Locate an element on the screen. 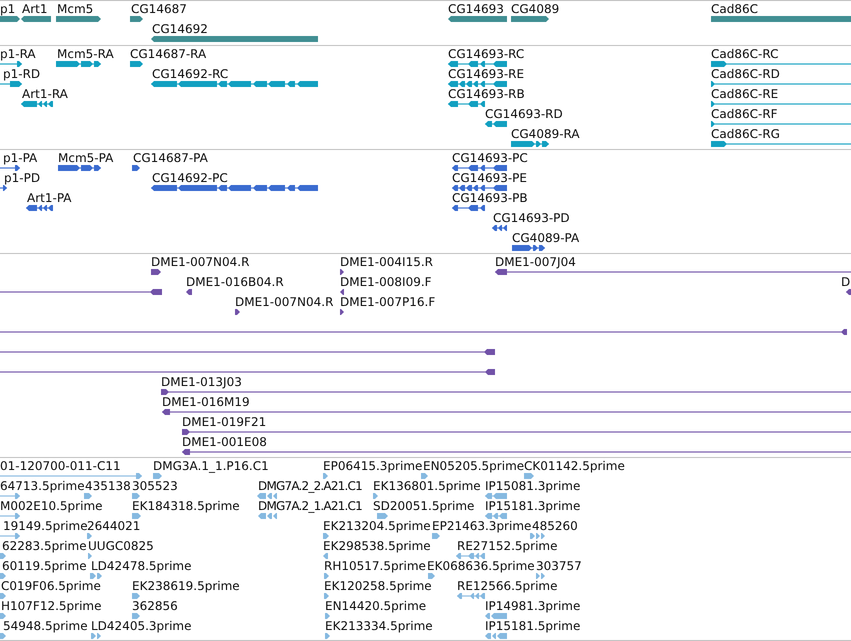 This screenshot has height=641, width=851. est-label: EK213334.5prime is located at coordinates (379, 626).